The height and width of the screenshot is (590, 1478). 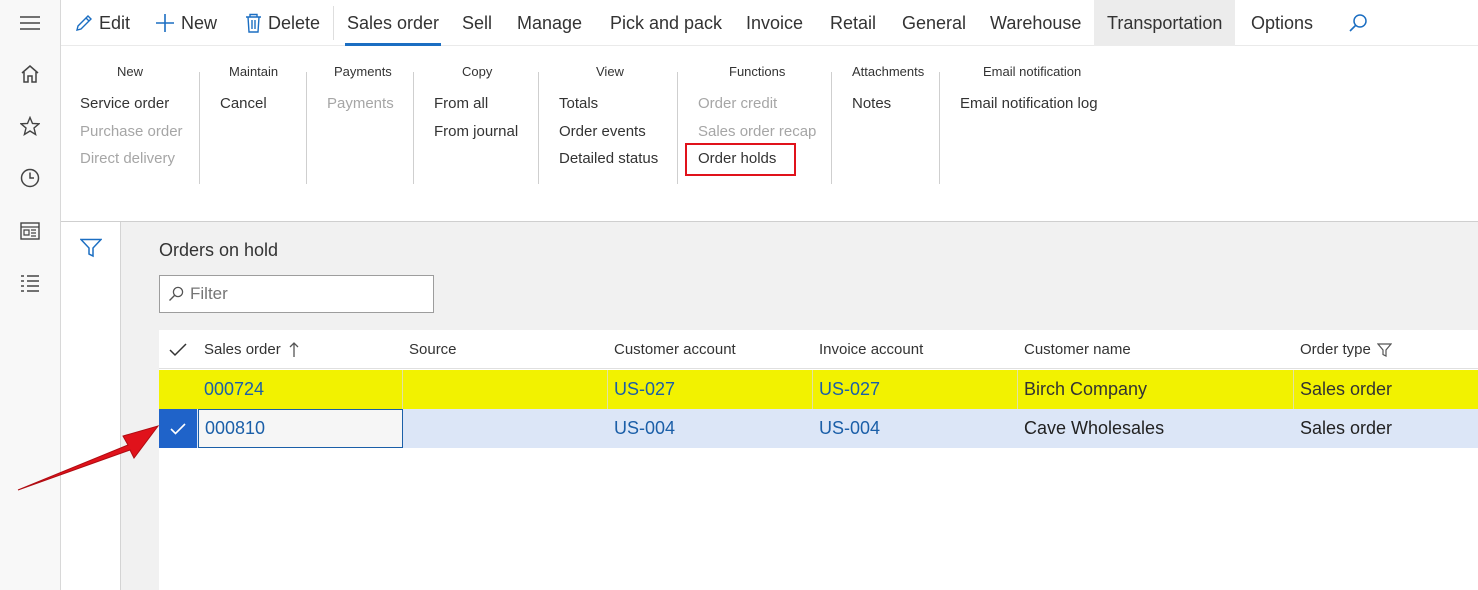 I want to click on column-header-sales-order: Sales order, so click(x=251, y=349).